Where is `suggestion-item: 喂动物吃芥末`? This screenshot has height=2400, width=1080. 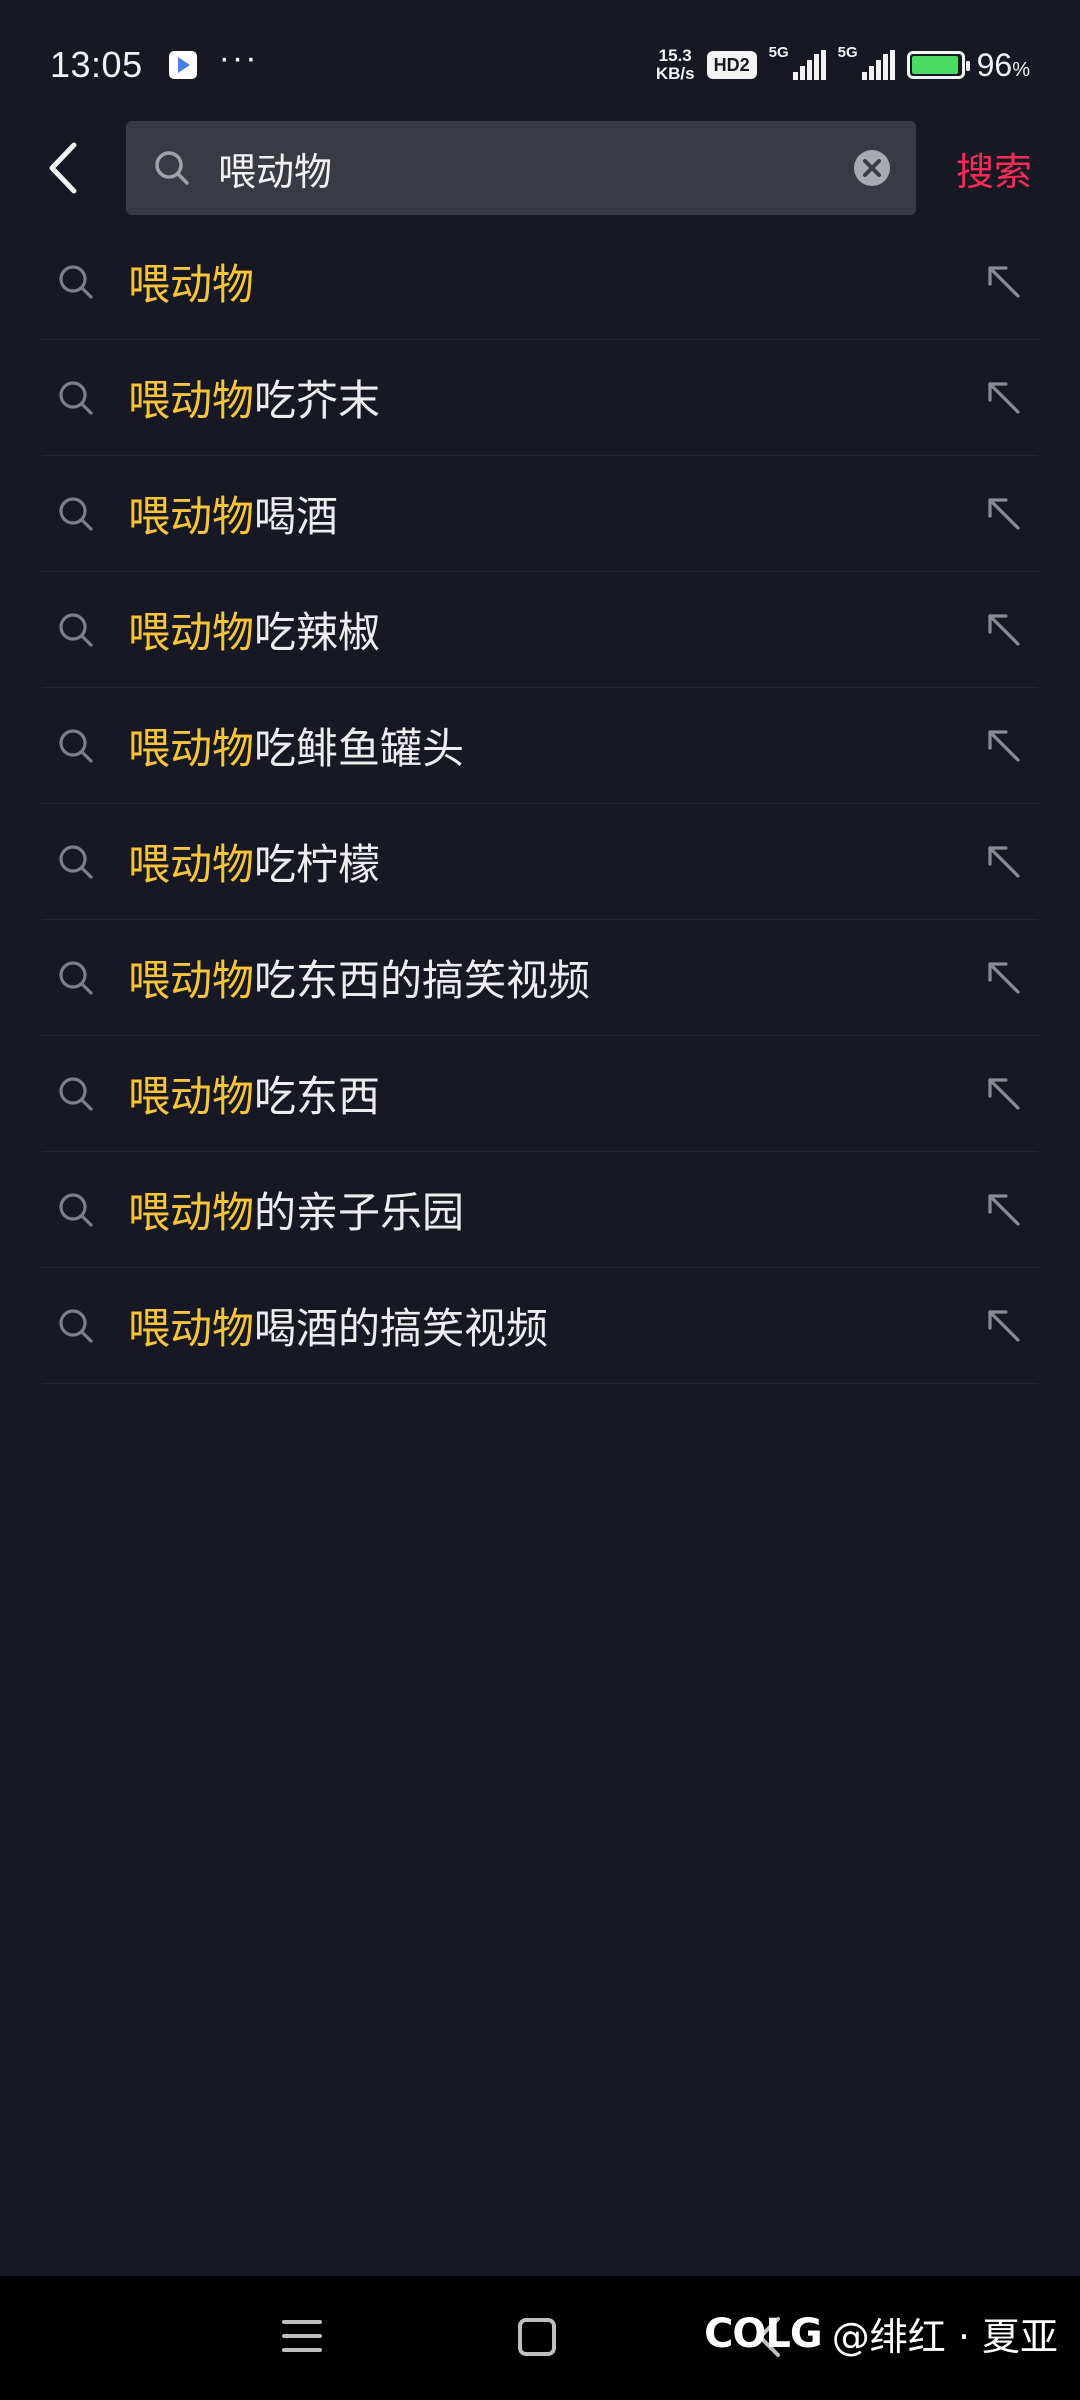
suggestion-item: 喂动物吃芥末 is located at coordinates (540, 398).